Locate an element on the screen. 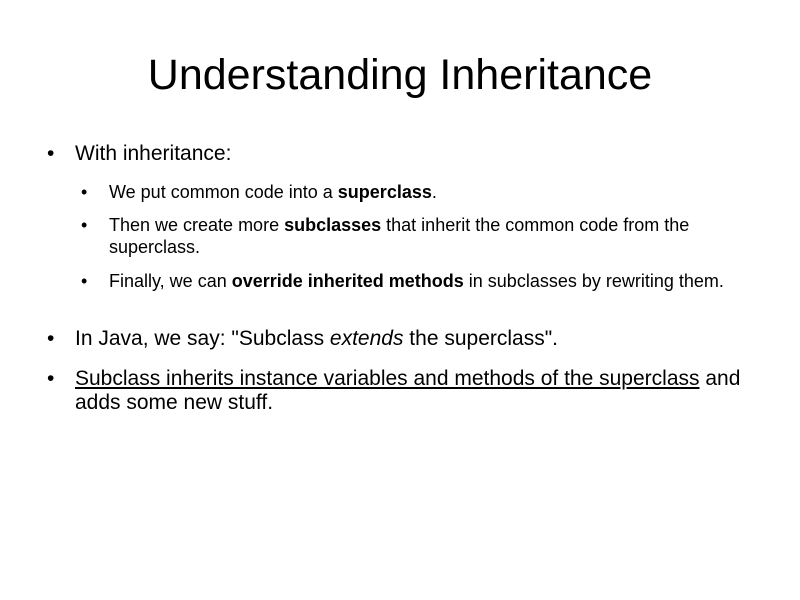  text-run: With inheritance: is located at coordinates (153, 153).